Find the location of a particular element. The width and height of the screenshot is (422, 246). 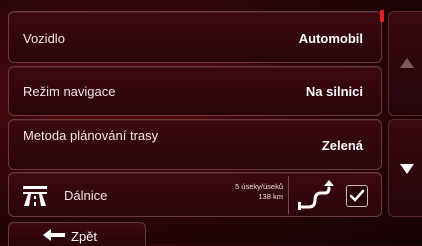

navigation-mode-label: Režim navigace is located at coordinates (69, 91).